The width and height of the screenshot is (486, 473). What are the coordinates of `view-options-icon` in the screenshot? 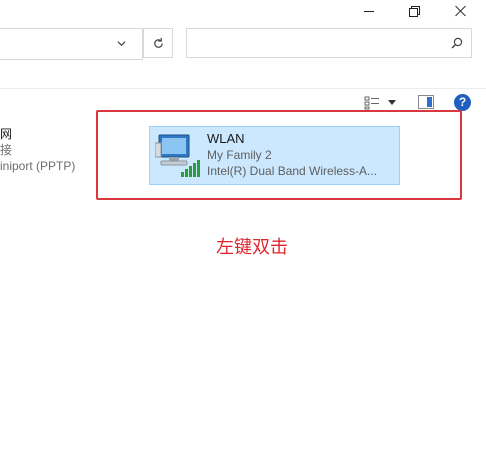 It's located at (372, 103).